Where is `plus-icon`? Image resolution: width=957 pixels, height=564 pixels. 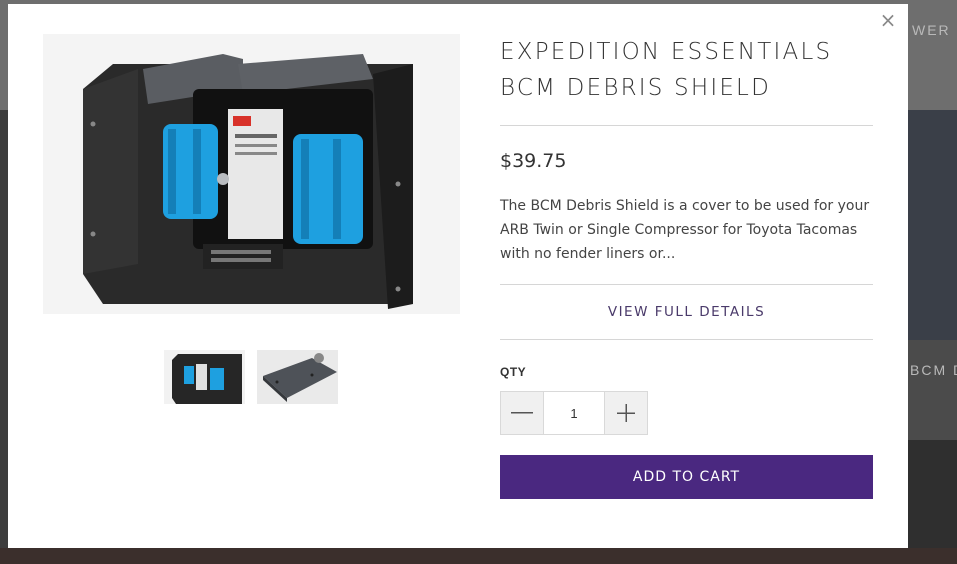
plus-icon is located at coordinates (626, 413).